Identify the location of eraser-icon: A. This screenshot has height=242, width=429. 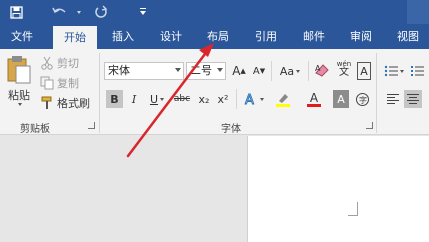
(322, 70).